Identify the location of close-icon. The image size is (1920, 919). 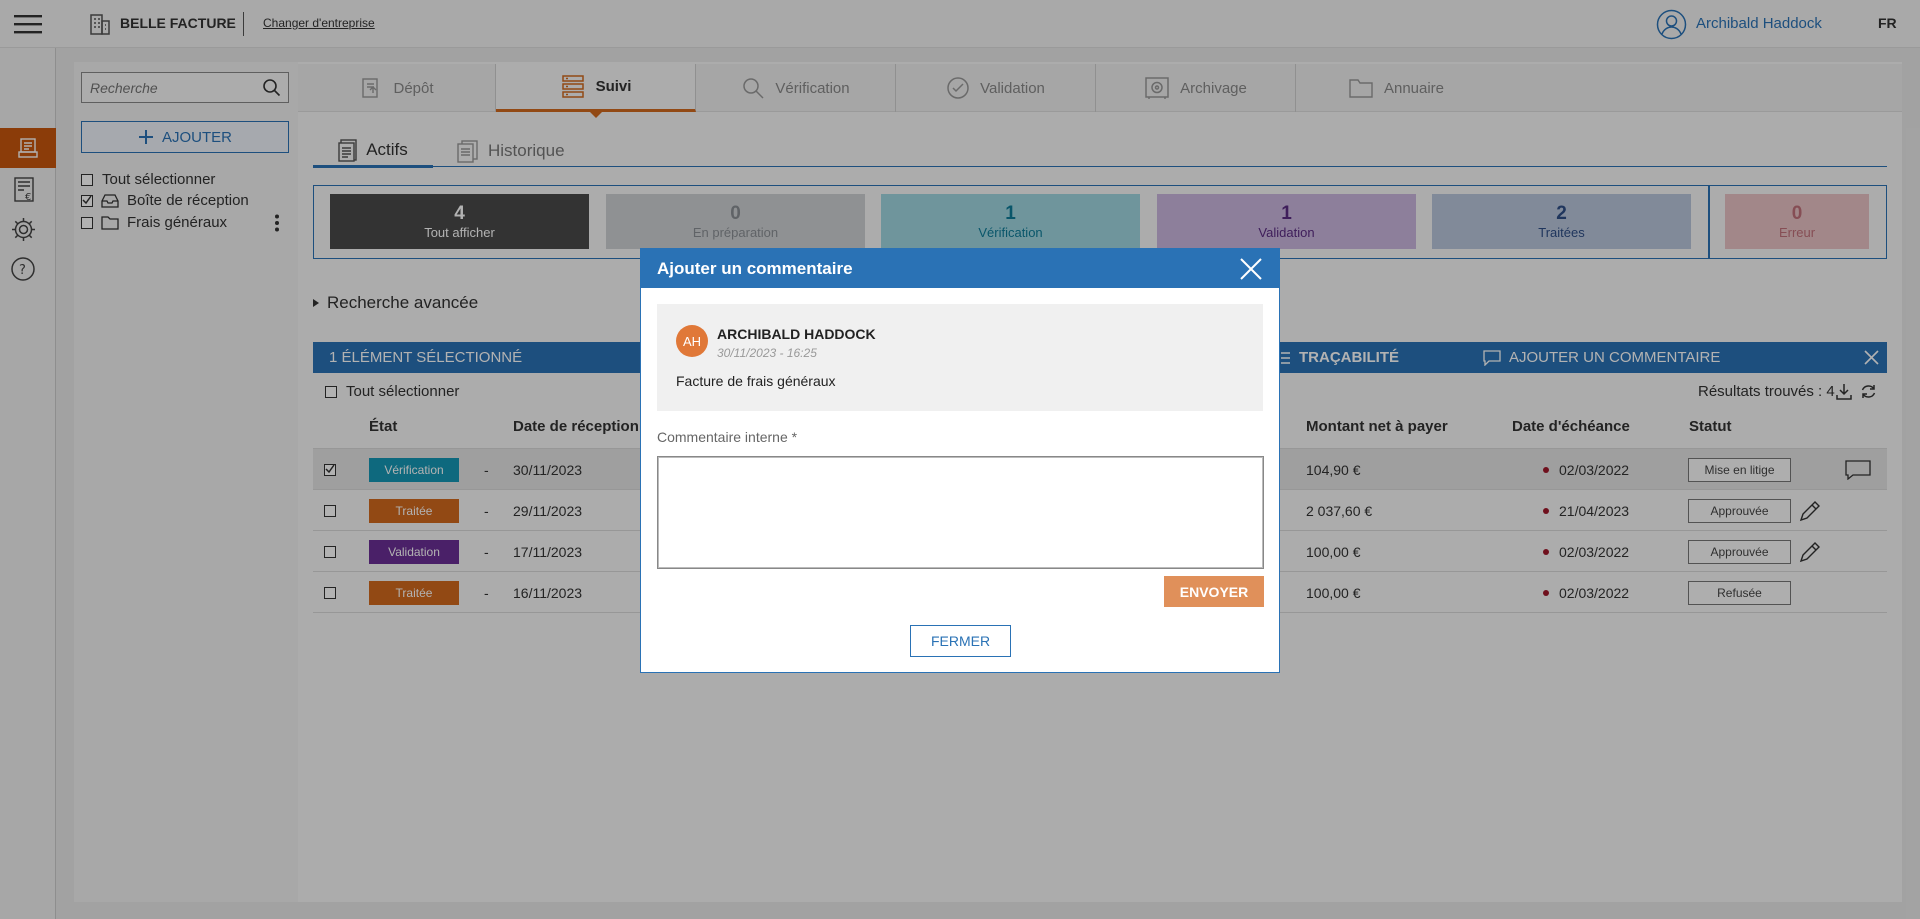
(1251, 269).